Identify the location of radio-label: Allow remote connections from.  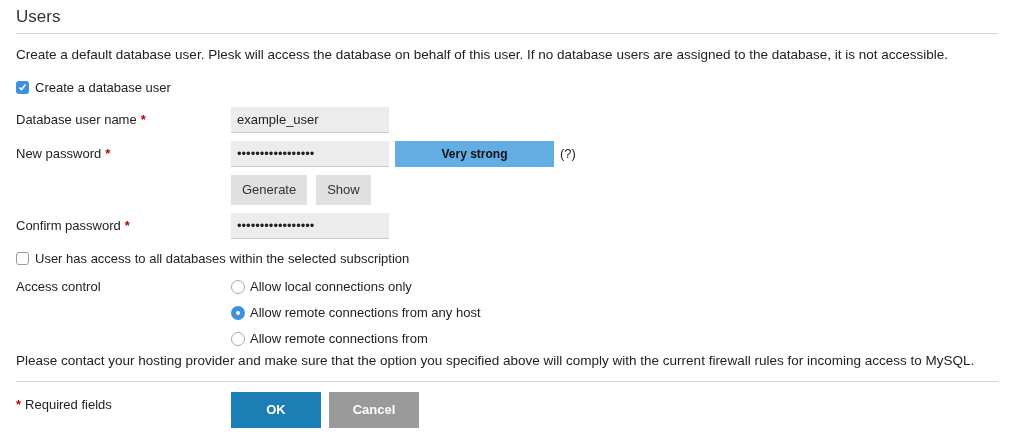
(339, 338).